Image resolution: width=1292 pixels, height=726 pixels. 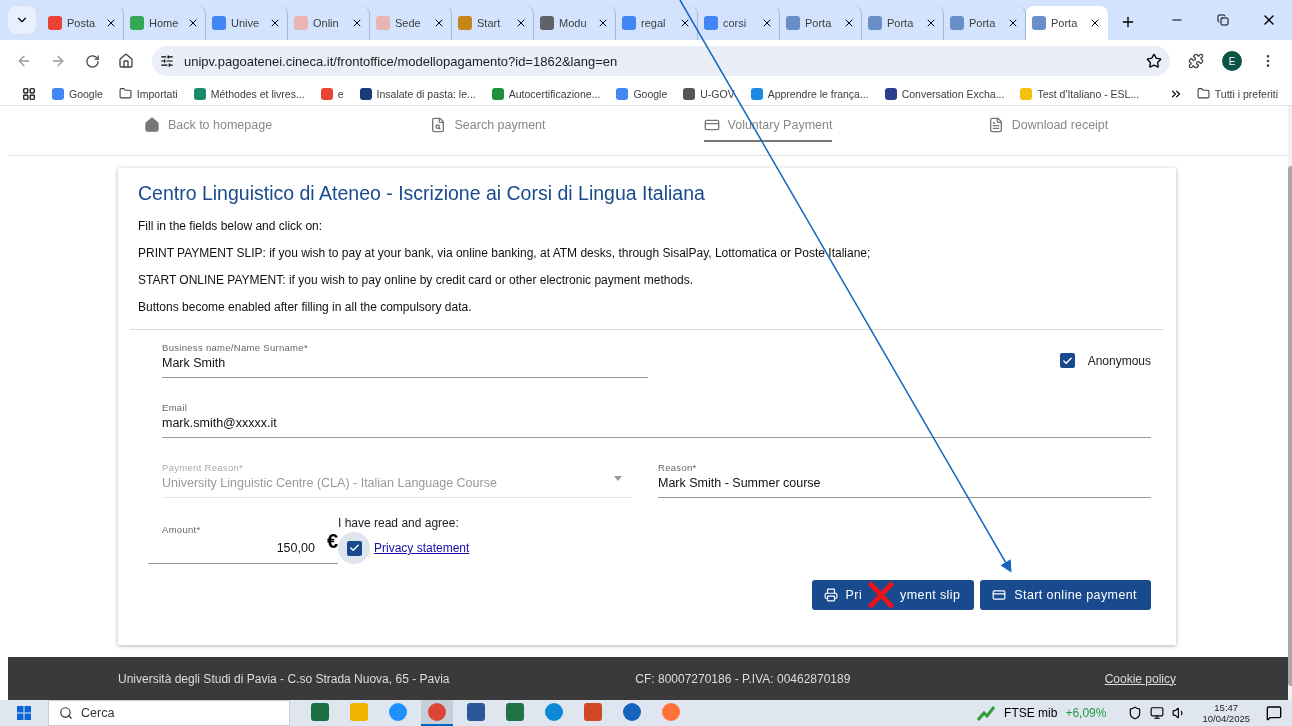 I want to click on shield-icon, so click(x=1135, y=713).